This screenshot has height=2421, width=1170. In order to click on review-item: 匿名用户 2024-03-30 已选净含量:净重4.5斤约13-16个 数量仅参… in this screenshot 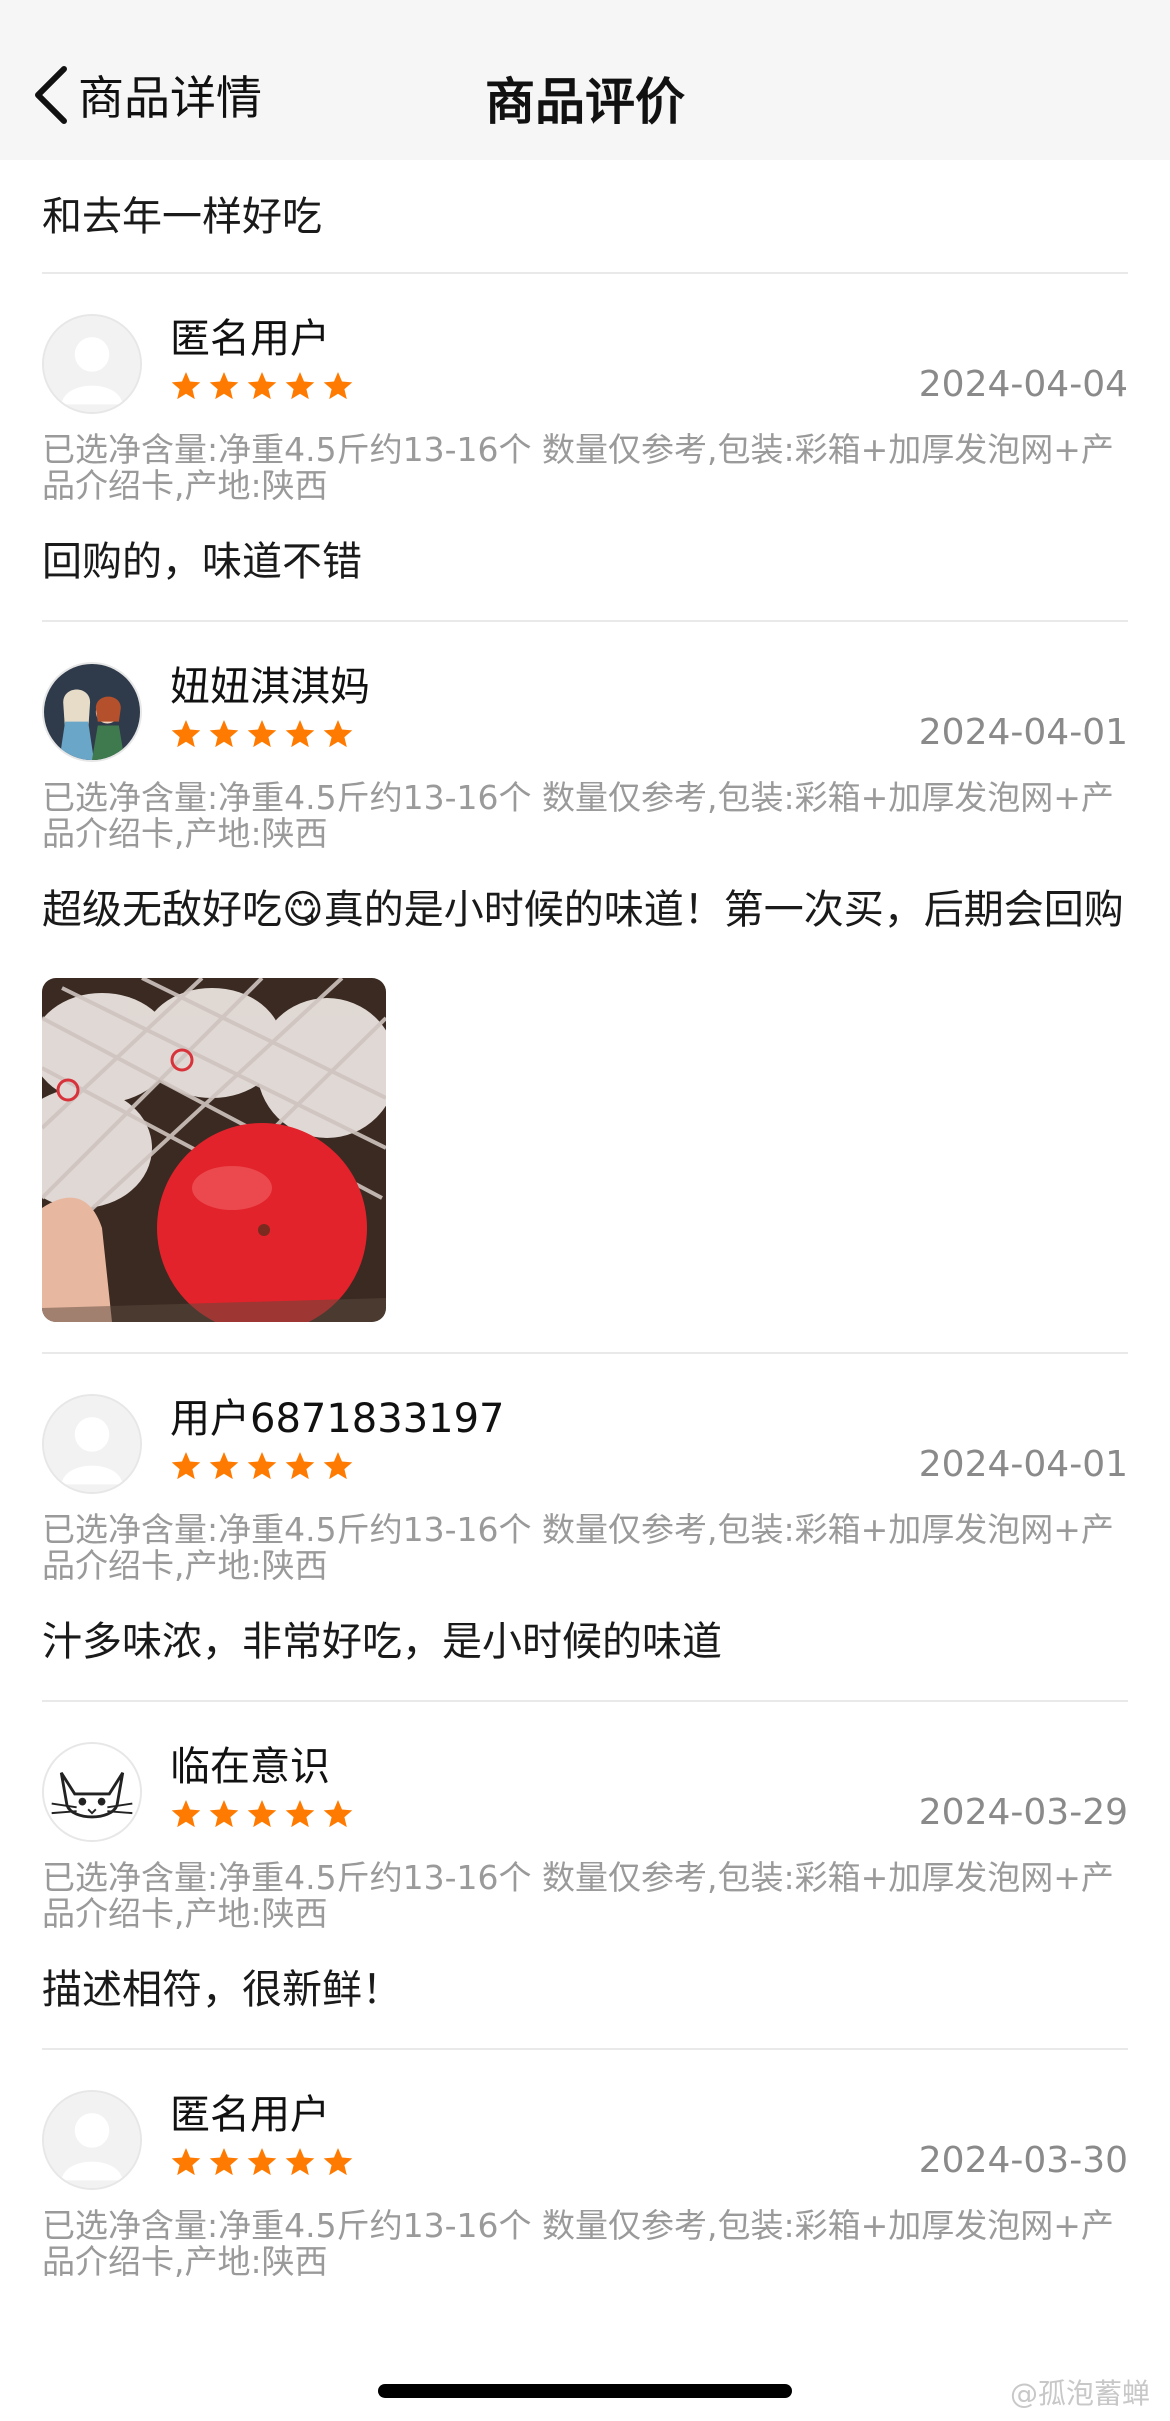, I will do `click(585, 2180)`.